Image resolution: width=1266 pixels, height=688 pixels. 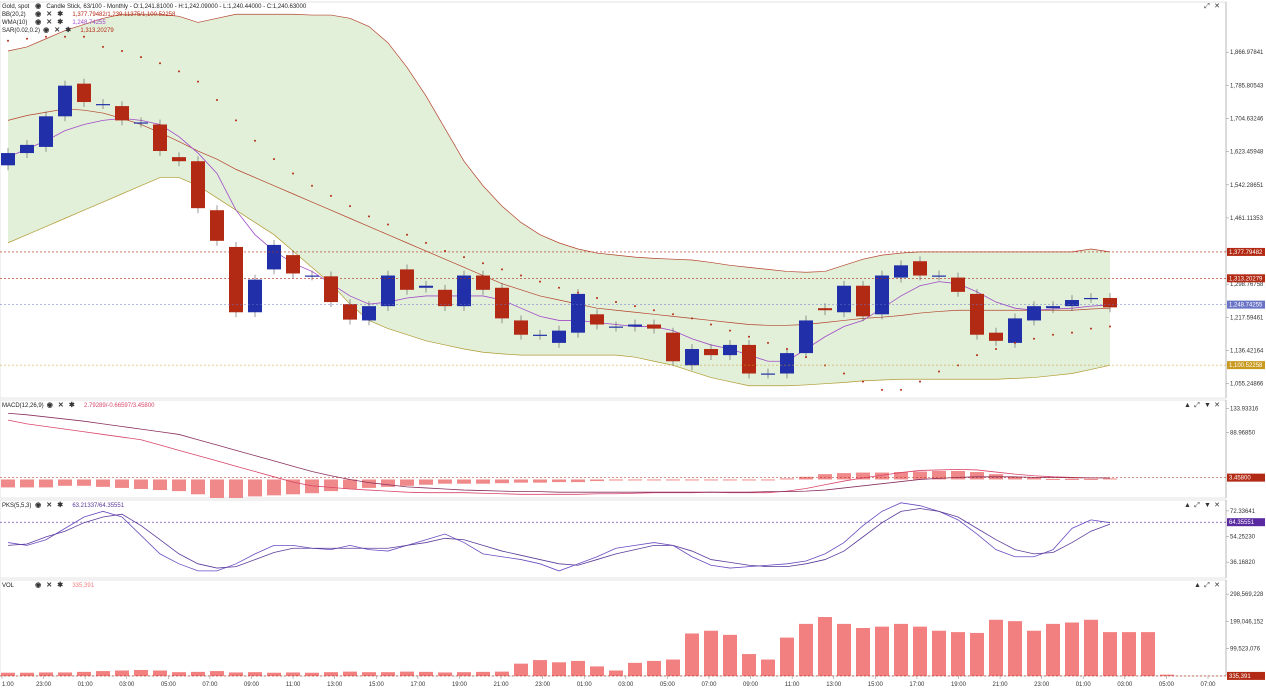 What do you see at coordinates (1247, 219) in the screenshot?
I see `y-tick-label: 1,461.11353` at bounding box center [1247, 219].